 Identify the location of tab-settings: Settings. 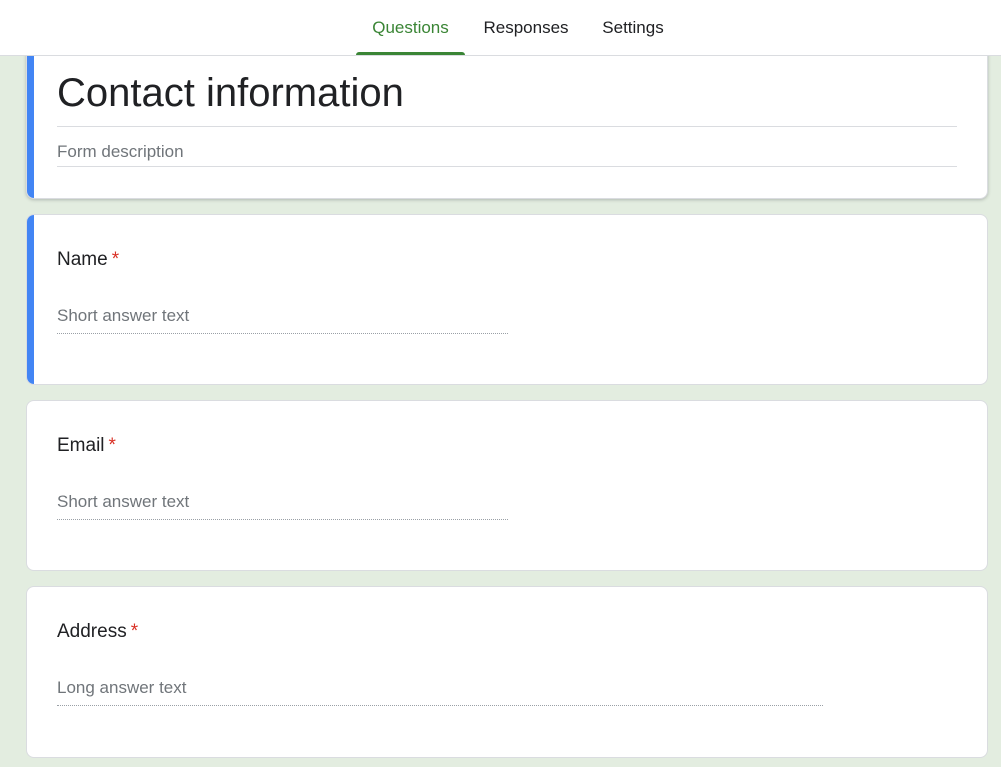
(633, 28).